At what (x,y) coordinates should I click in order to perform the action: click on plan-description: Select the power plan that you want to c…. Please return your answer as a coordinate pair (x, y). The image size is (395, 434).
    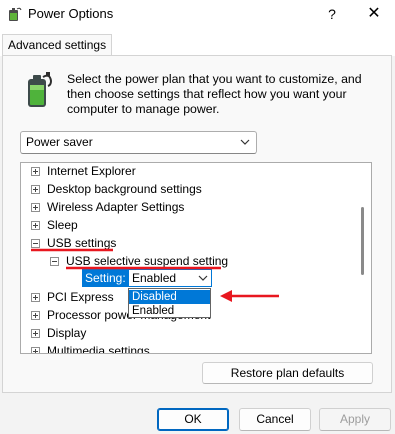
    Looking at the image, I should click on (214, 94).